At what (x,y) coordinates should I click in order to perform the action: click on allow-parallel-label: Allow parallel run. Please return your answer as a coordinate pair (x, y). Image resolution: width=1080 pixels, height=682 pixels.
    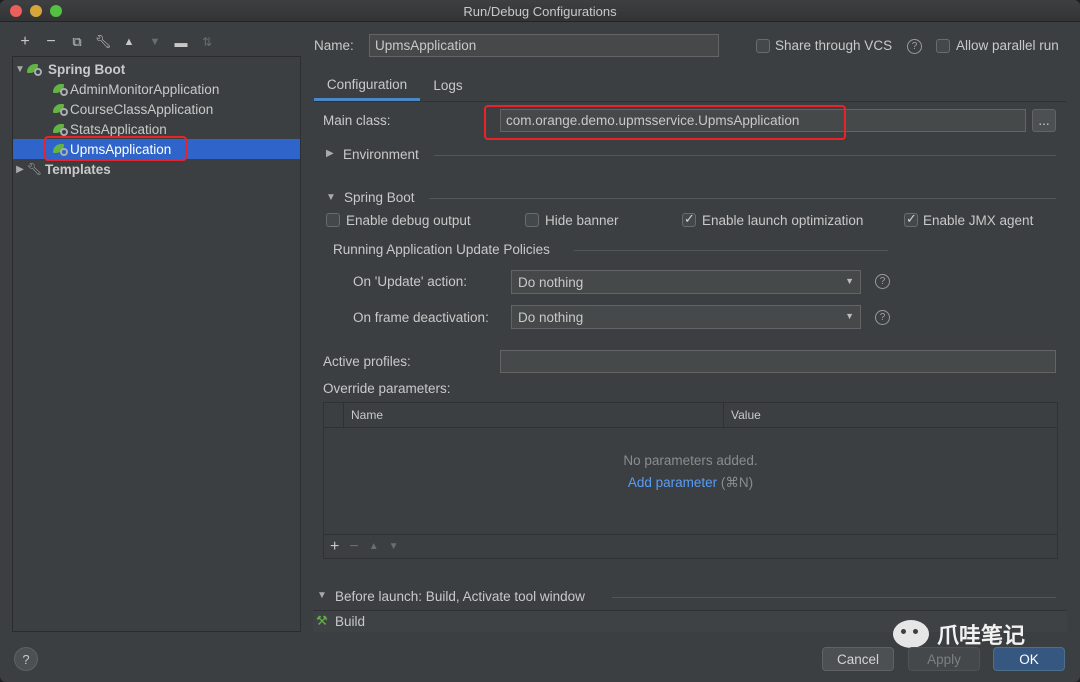
    Looking at the image, I should click on (1007, 45).